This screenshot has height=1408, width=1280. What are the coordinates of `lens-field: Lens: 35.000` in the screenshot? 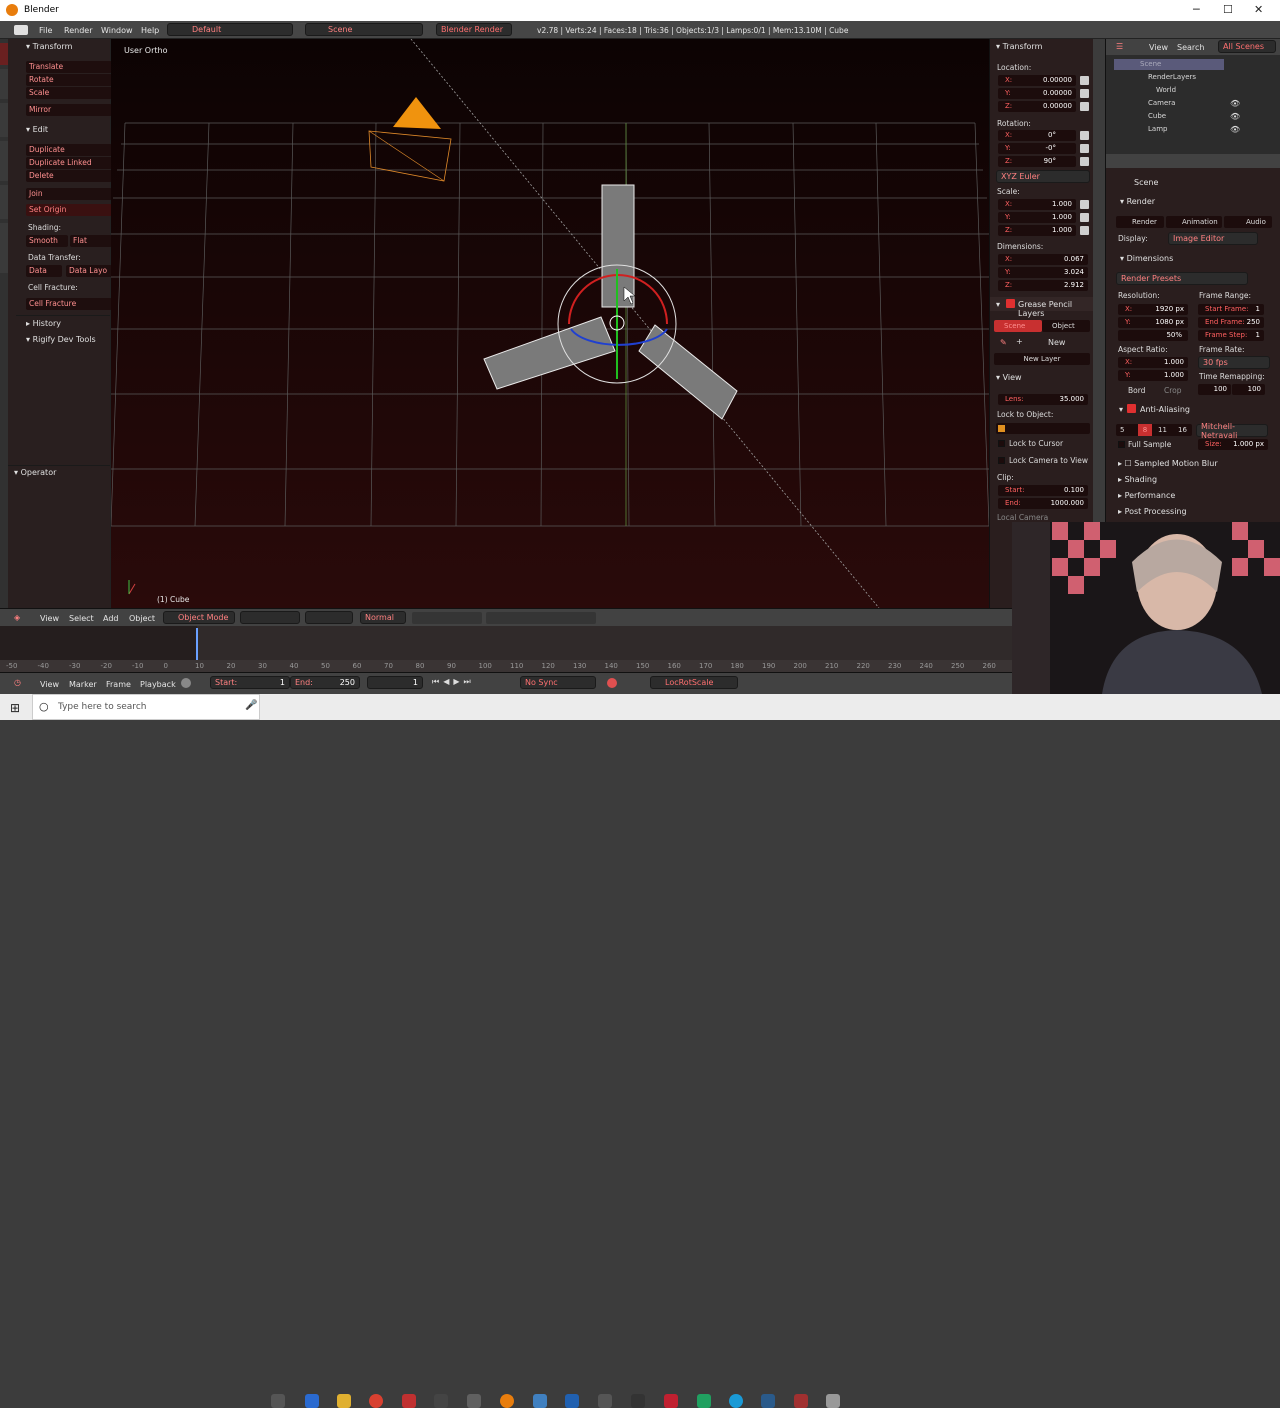 It's located at (1043, 399).